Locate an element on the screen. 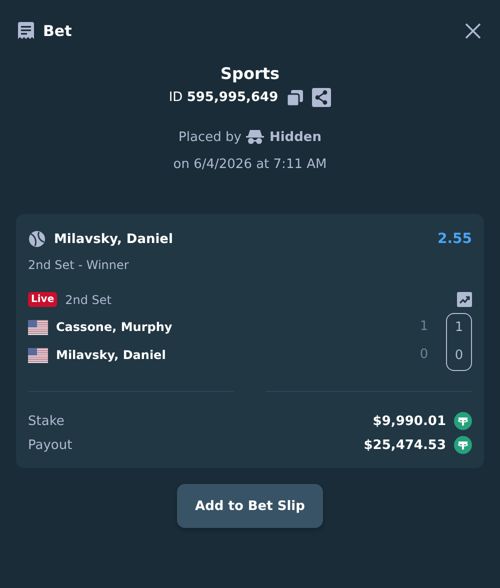  player-name: Cassone, Murphy is located at coordinates (115, 327).